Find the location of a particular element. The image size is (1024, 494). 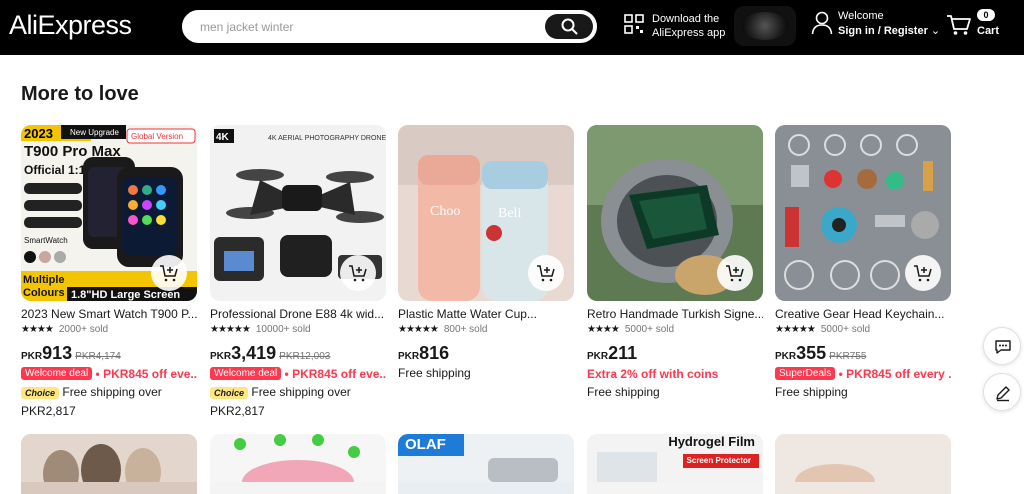

product-rating: ★★★★★ 10000+ sold is located at coordinates (298, 330).